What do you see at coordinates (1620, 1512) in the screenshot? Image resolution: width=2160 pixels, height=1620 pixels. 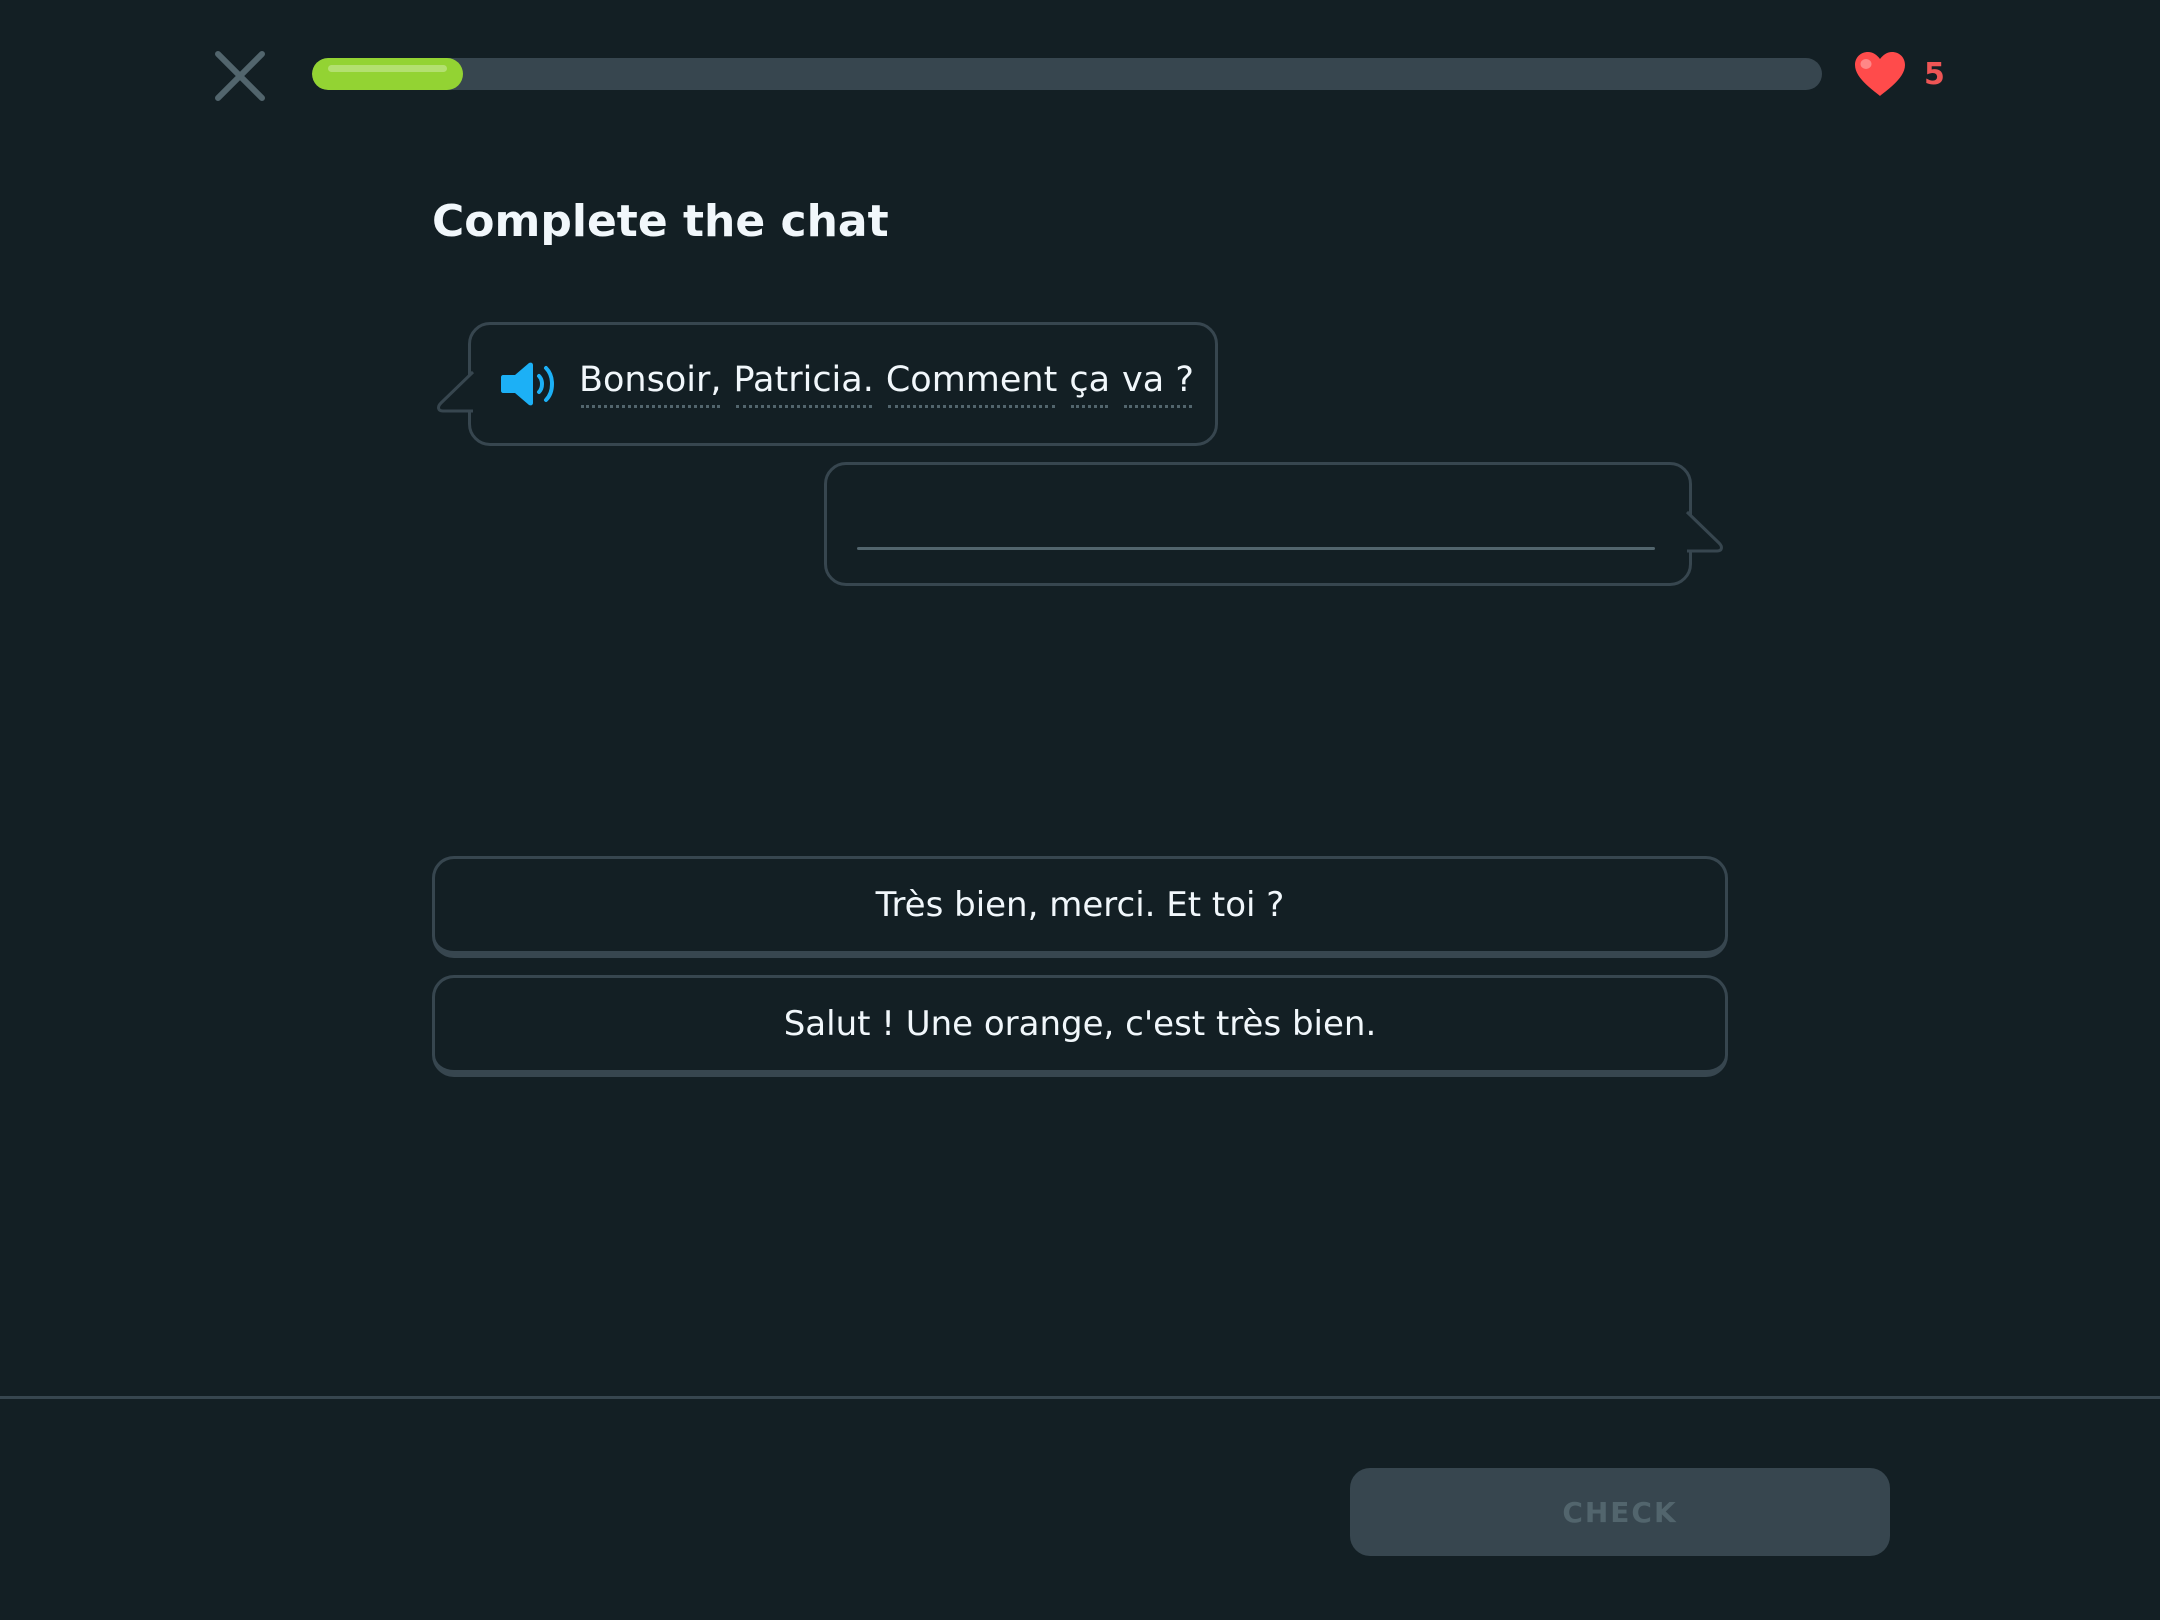 I see `check-button: CHECK` at bounding box center [1620, 1512].